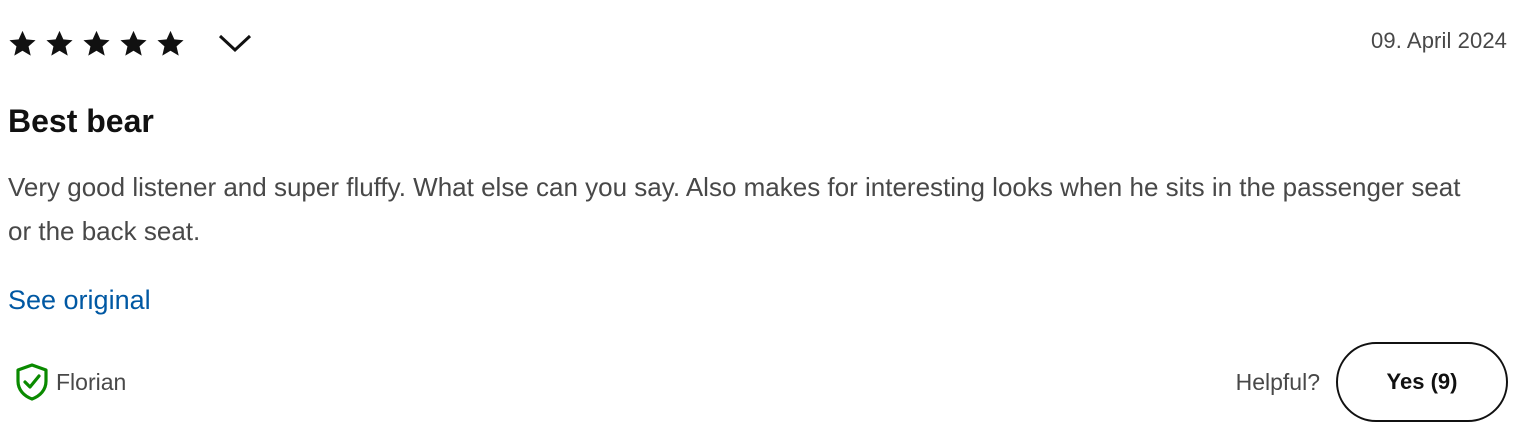  I want to click on helpful-label: Helpful?, so click(1277, 381).